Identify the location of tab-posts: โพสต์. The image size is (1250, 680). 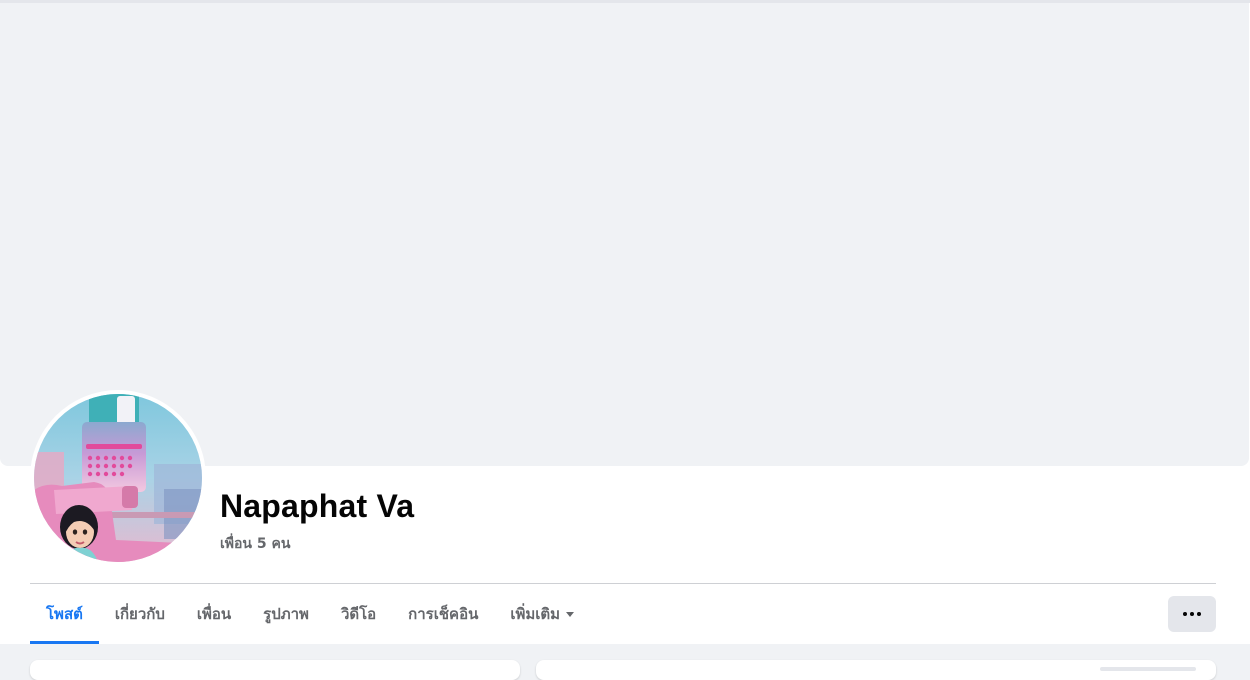
(64, 614).